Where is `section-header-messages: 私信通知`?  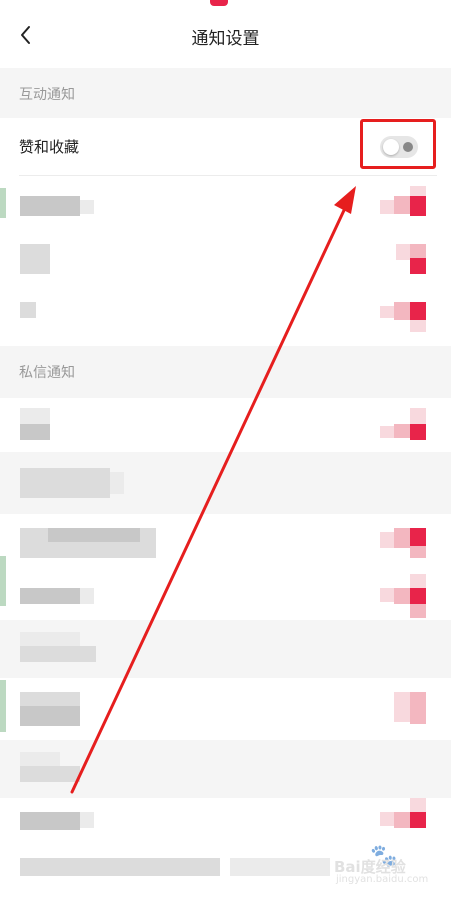 section-header-messages: 私信通知 is located at coordinates (225, 372).